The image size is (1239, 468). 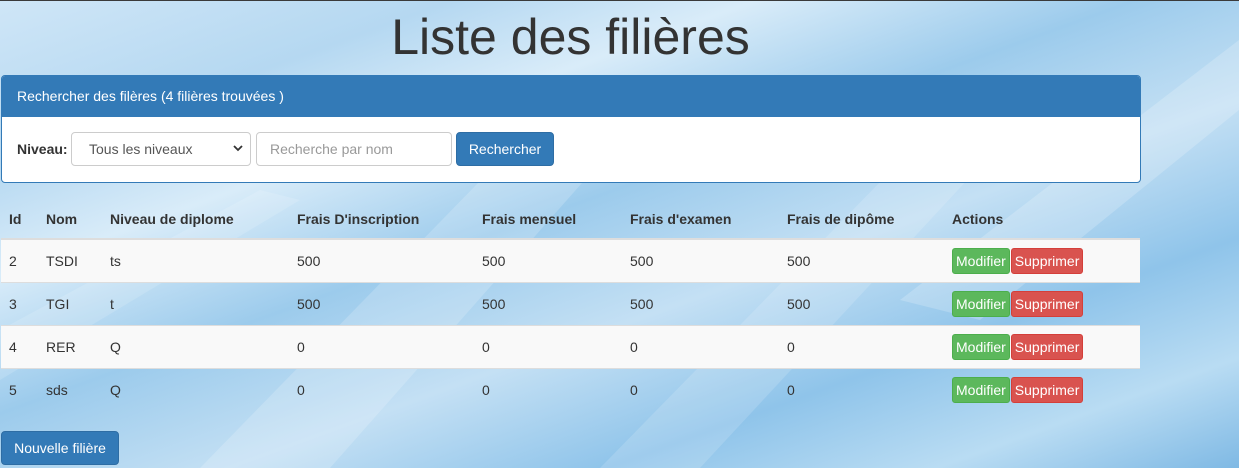 What do you see at coordinates (195, 260) in the screenshot?
I see `cell-niveau: ts` at bounding box center [195, 260].